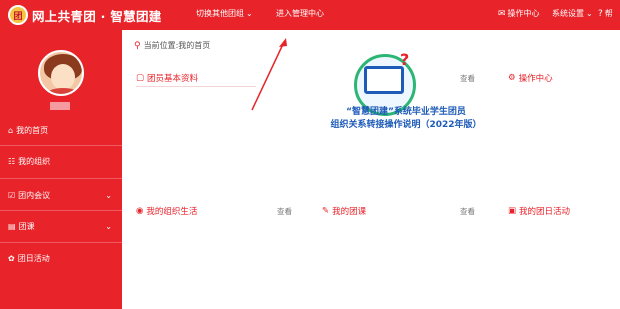 Image resolution: width=620 pixels, height=309 pixels. What do you see at coordinates (405, 59) in the screenshot?
I see `question-mark-icon: ?` at bounding box center [405, 59].